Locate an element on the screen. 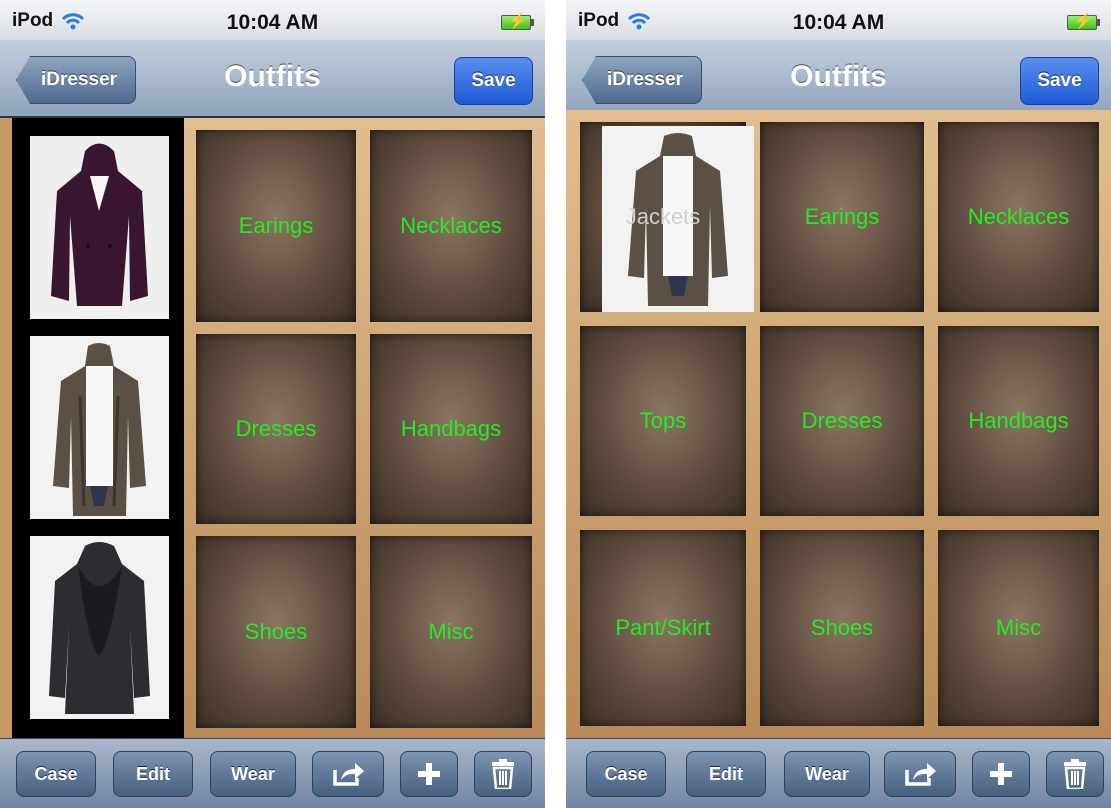  purple-jacket-image is located at coordinates (99, 227).